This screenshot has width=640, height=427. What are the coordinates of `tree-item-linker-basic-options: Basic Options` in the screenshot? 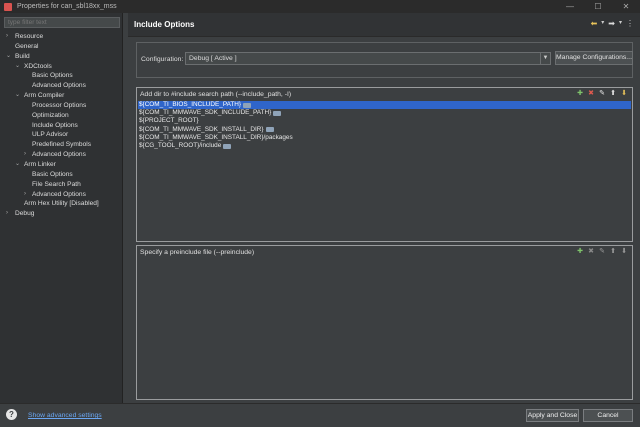 It's located at (61, 175).